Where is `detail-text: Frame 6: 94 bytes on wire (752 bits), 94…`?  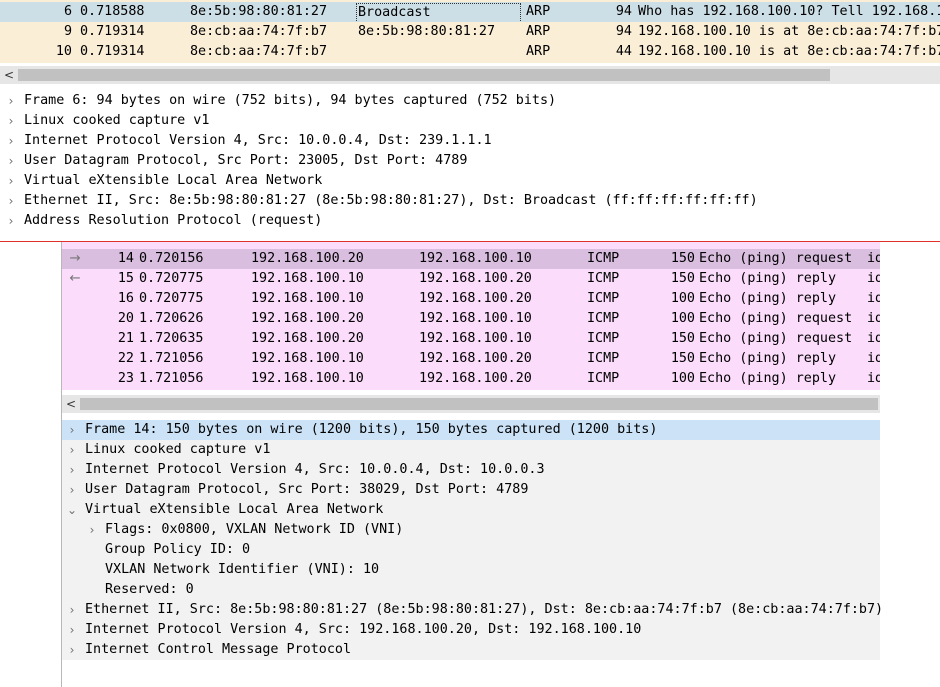
detail-text: Frame 6: 94 bytes on wire (752 bits), 94… is located at coordinates (290, 100).